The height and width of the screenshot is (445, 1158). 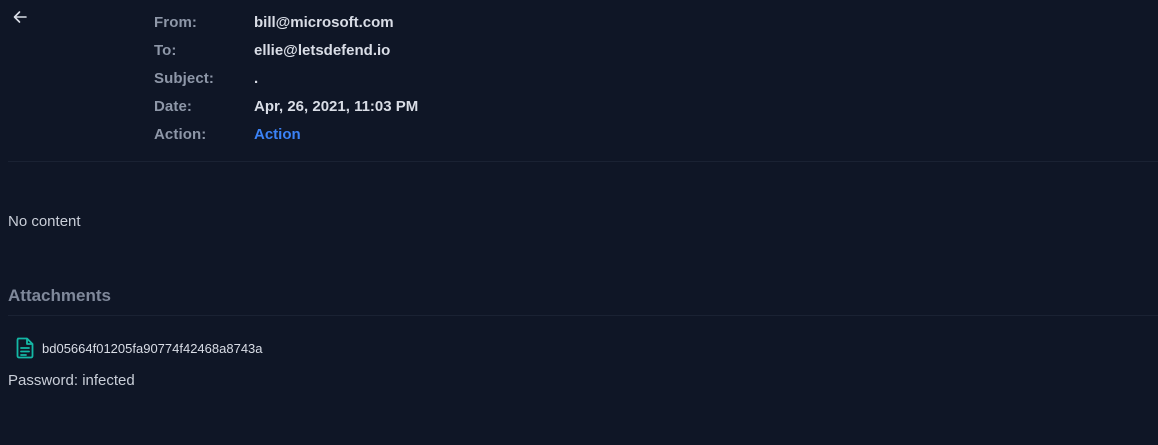 I want to click on header-divider, so click(x=583, y=161).